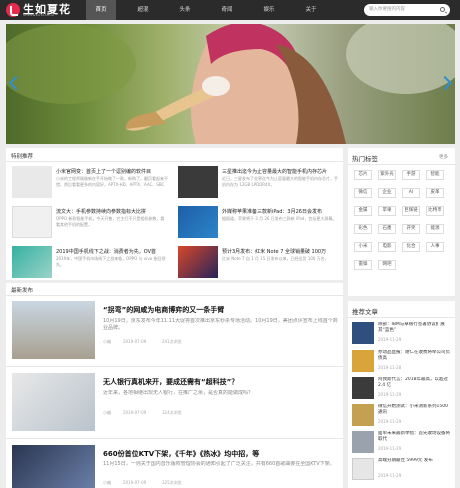 This screenshot has width=460, height=488. Describe the element at coordinates (363, 211) in the screenshot. I see `tag-link: 金属` at that location.